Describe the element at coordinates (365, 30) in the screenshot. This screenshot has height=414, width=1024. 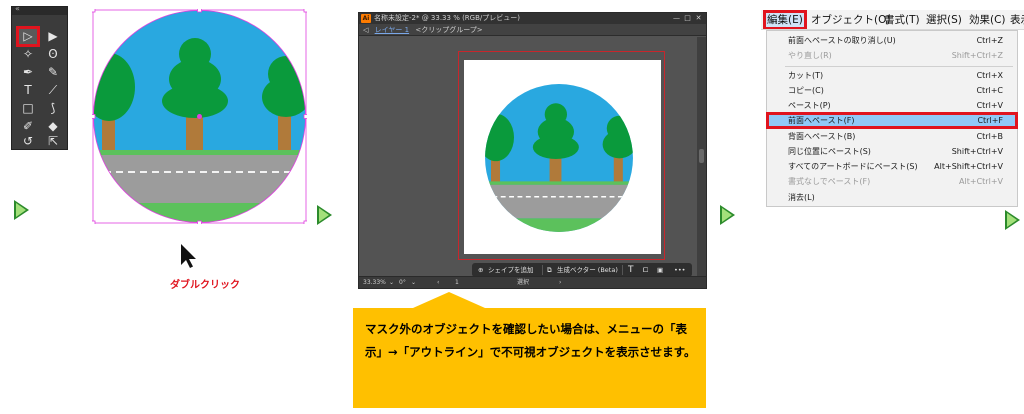
I see `back-arrow-icon: ◁` at that location.